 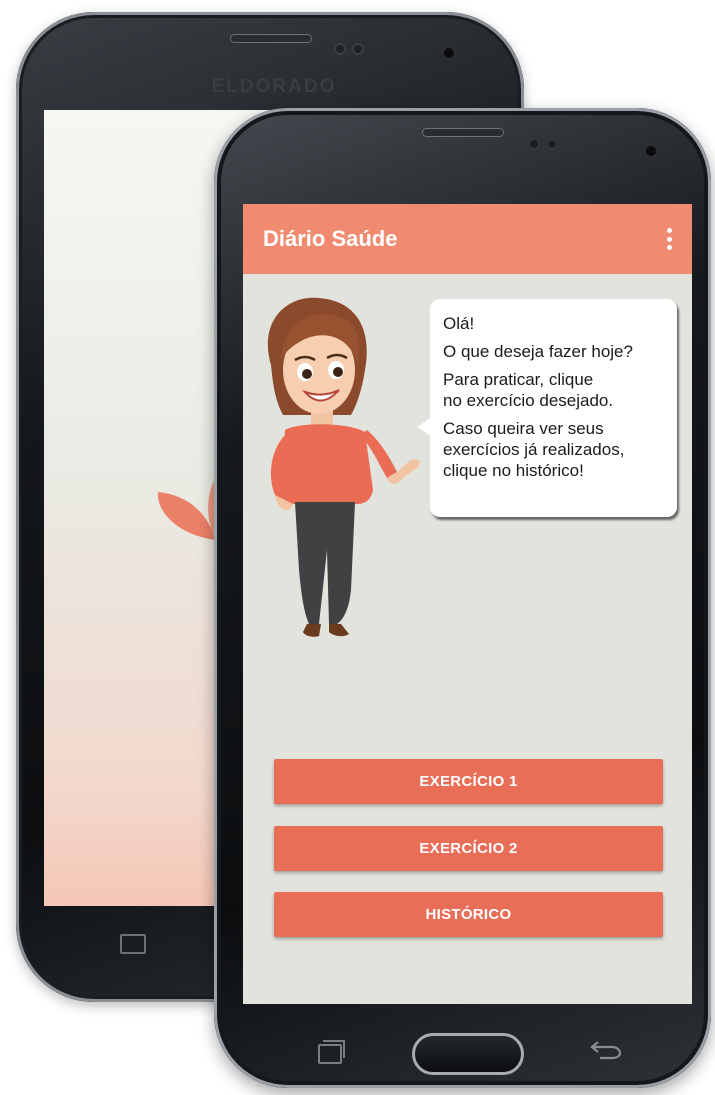 What do you see at coordinates (468, 781) in the screenshot?
I see `exercise-1-button: EXERCÍCIO 1` at bounding box center [468, 781].